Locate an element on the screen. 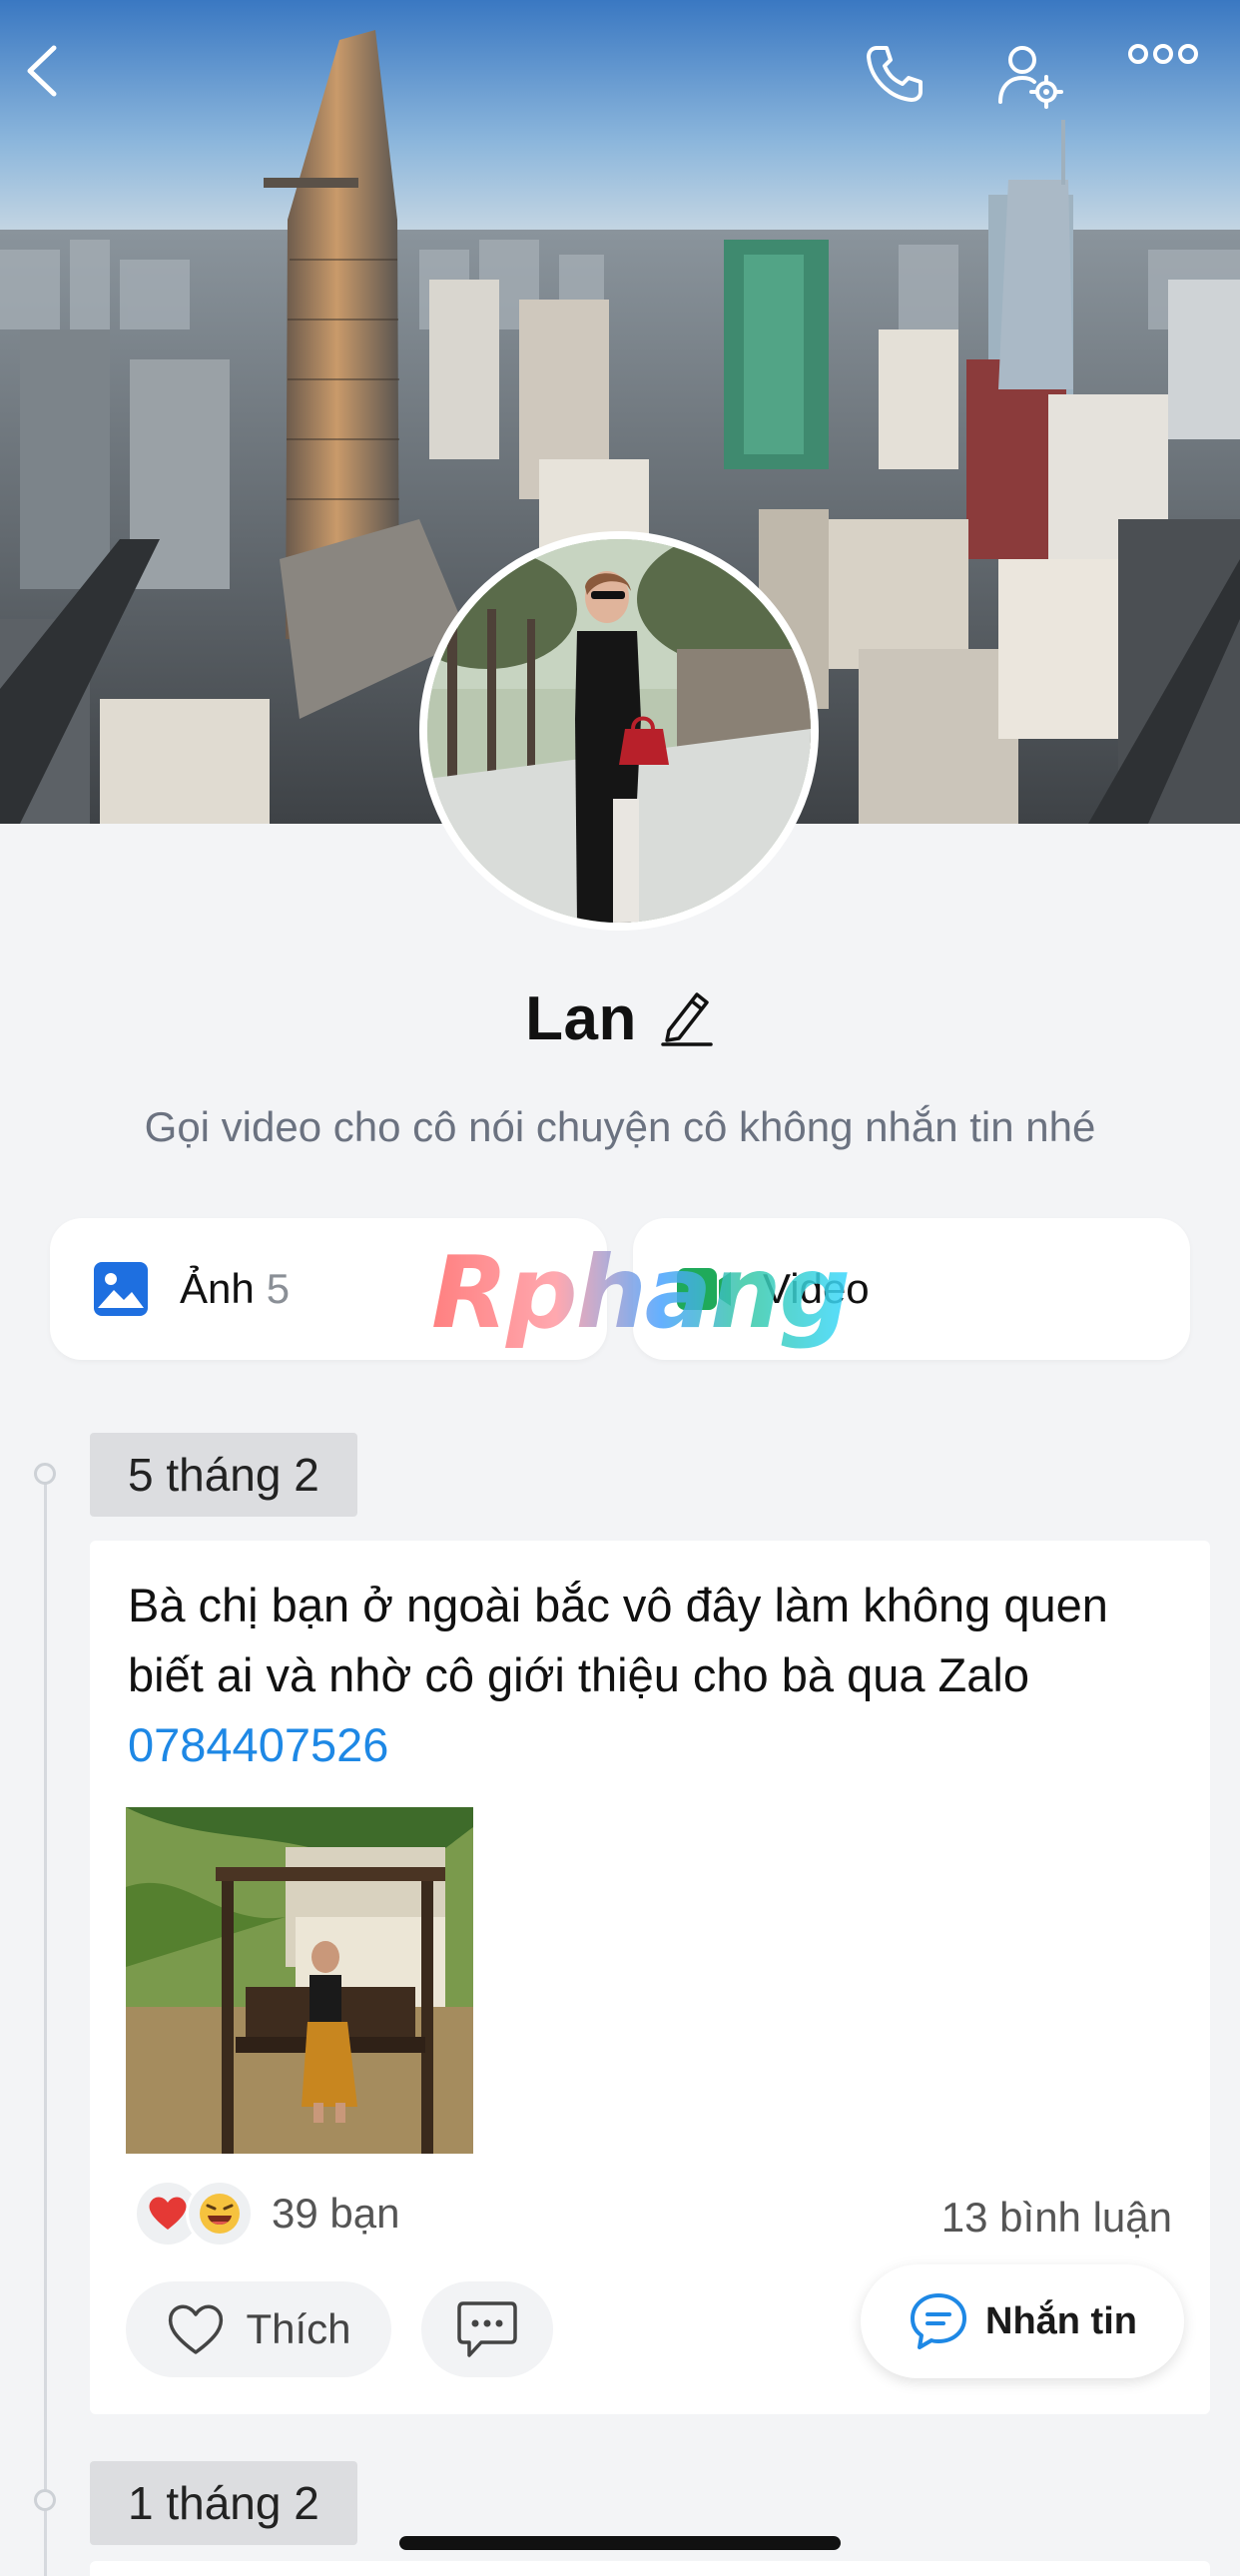  image-icon is located at coordinates (121, 1289).